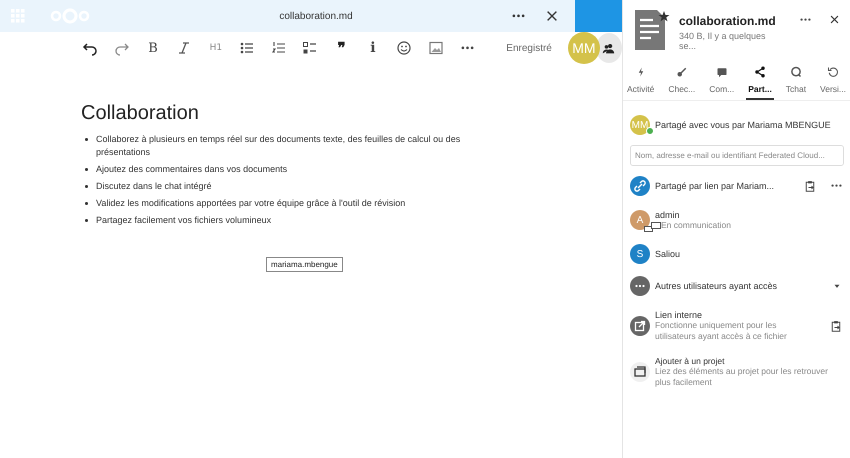 This screenshot has height=458, width=850. I want to click on document-heading: Collaboration, so click(140, 113).